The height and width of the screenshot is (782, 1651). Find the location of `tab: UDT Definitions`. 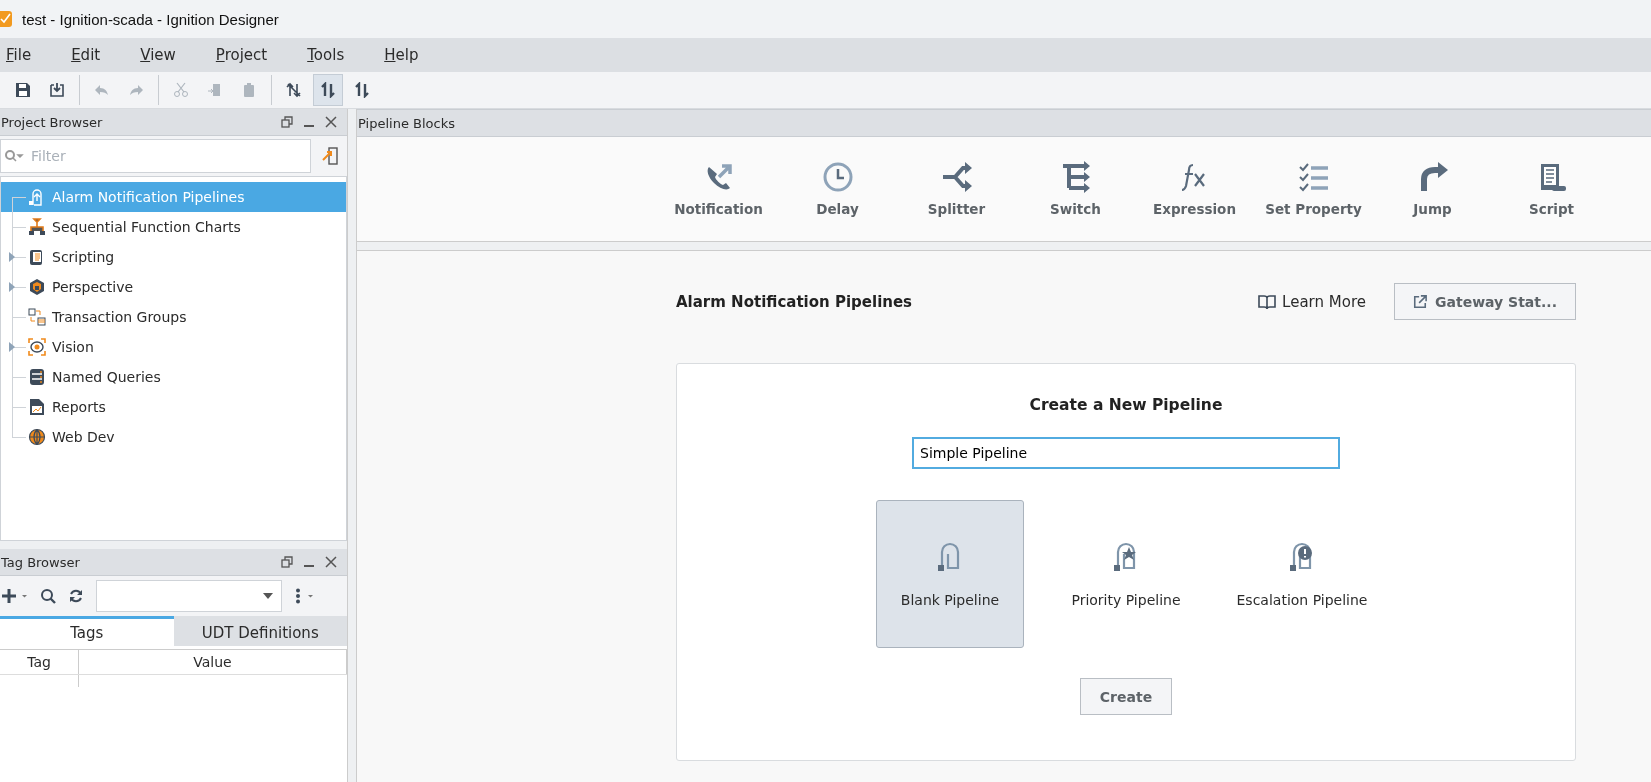

tab: UDT Definitions is located at coordinates (260, 631).